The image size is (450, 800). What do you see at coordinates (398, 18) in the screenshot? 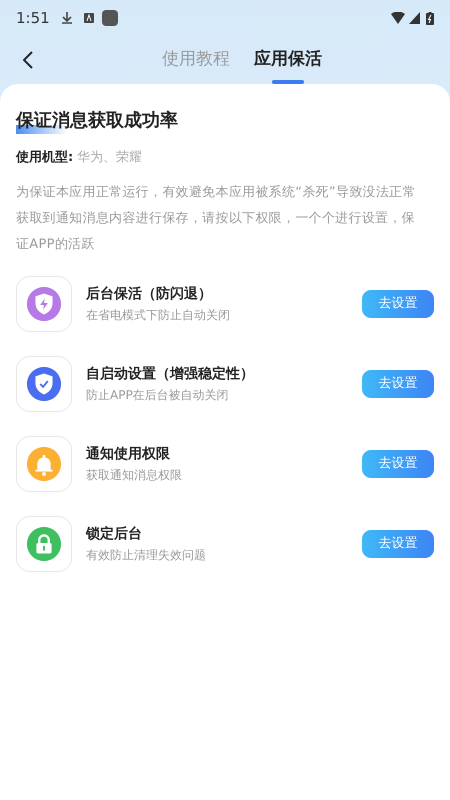
I see `wifi-icon` at bounding box center [398, 18].